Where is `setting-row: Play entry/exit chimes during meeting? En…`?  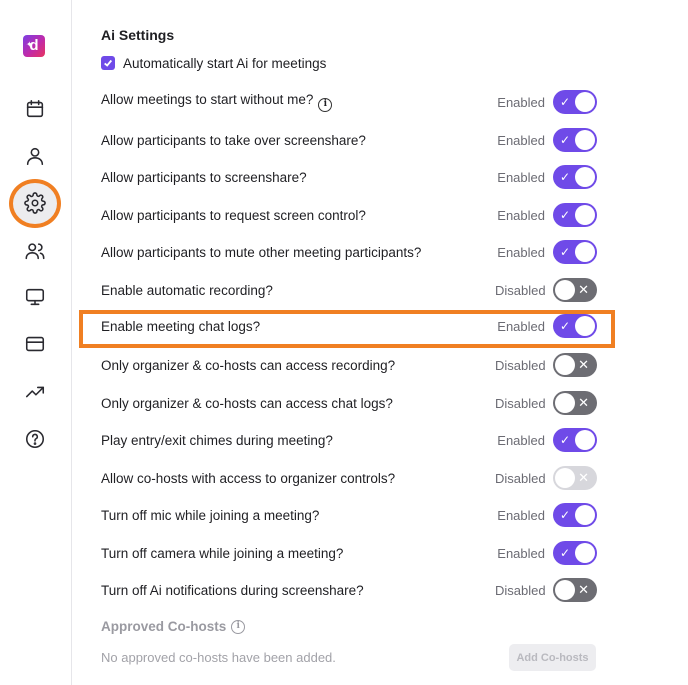
setting-row: Play entry/exit chimes during meeting? En… is located at coordinates (349, 440).